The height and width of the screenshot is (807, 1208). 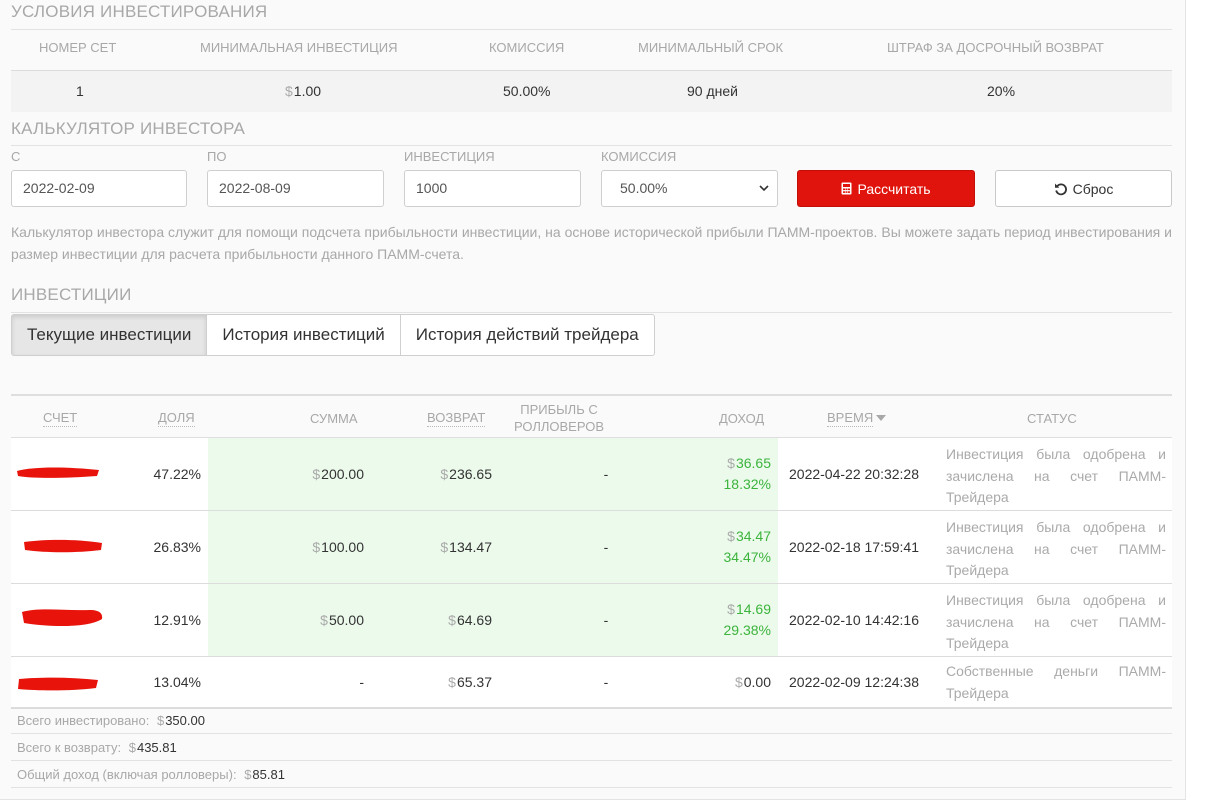 What do you see at coordinates (109, 335) in the screenshot?
I see `tab-current-investments: Текущие инвестиции` at bounding box center [109, 335].